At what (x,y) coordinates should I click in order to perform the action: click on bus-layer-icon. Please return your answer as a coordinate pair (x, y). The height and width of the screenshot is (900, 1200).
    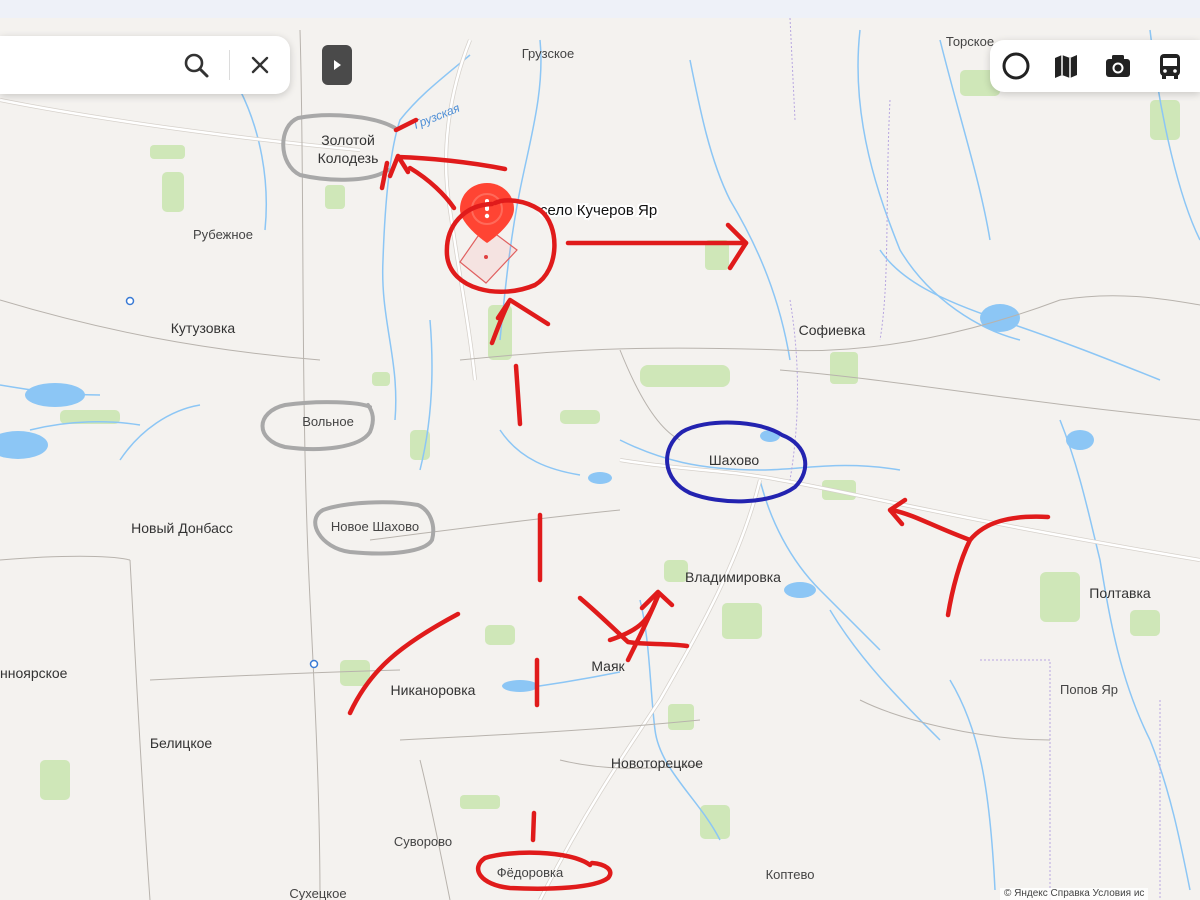
    Looking at the image, I should click on (1170, 66).